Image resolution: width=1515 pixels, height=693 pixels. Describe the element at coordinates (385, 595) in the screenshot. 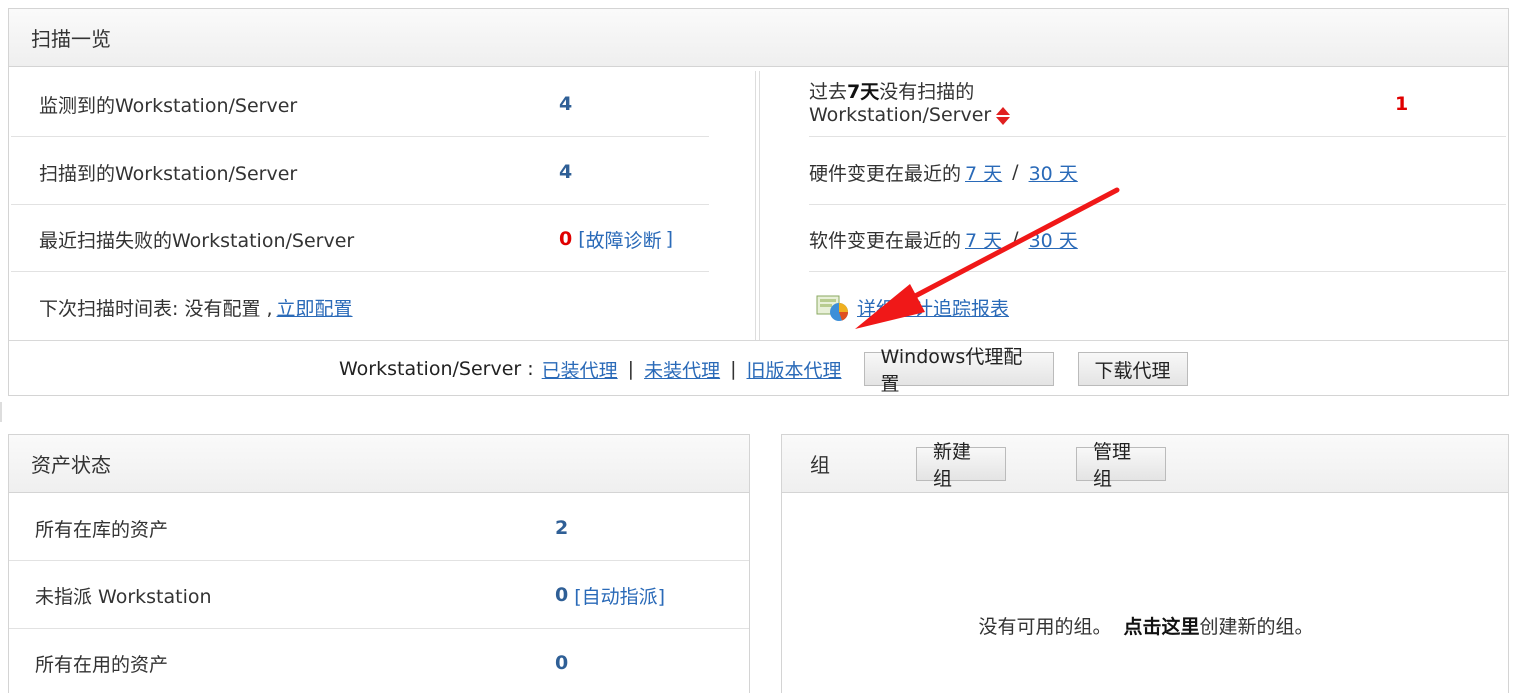

I see `unassigned-row: 未指派 Workstation 0 [自动指派]` at that location.